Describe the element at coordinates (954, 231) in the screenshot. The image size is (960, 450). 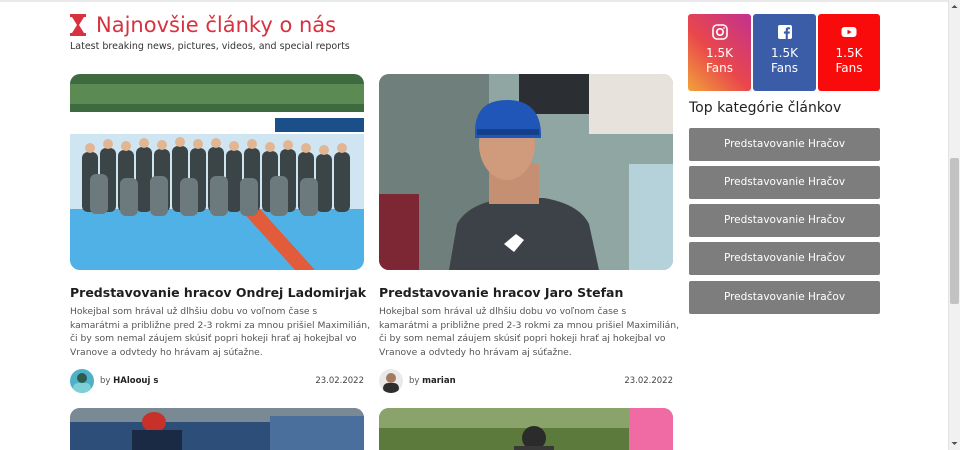
I see `scrollbar-thumb` at that location.